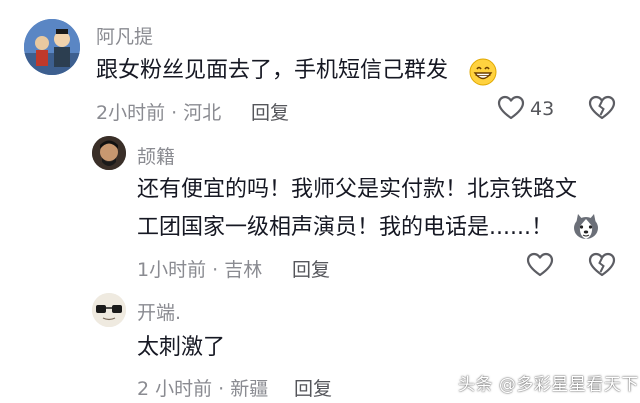 This screenshot has height=403, width=640. I want to click on comment-text: 太刺激了, so click(181, 347).